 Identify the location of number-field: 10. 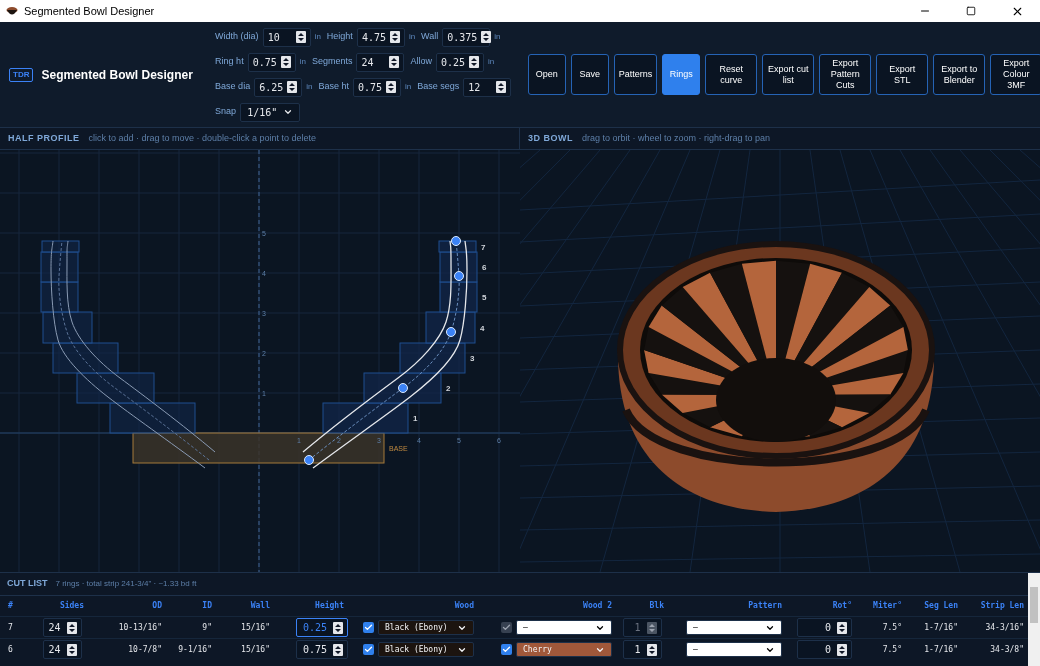
(286, 37).